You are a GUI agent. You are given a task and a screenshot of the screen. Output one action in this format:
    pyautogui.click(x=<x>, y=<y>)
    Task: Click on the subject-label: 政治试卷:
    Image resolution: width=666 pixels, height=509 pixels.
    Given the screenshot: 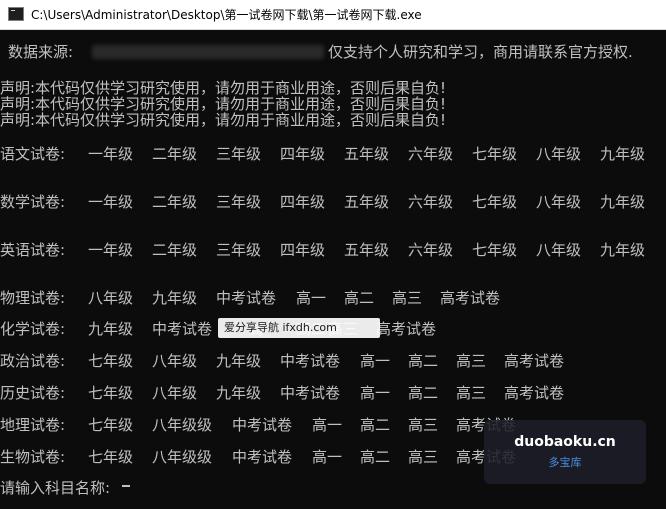 What is the action you would take?
    pyautogui.click(x=33, y=361)
    